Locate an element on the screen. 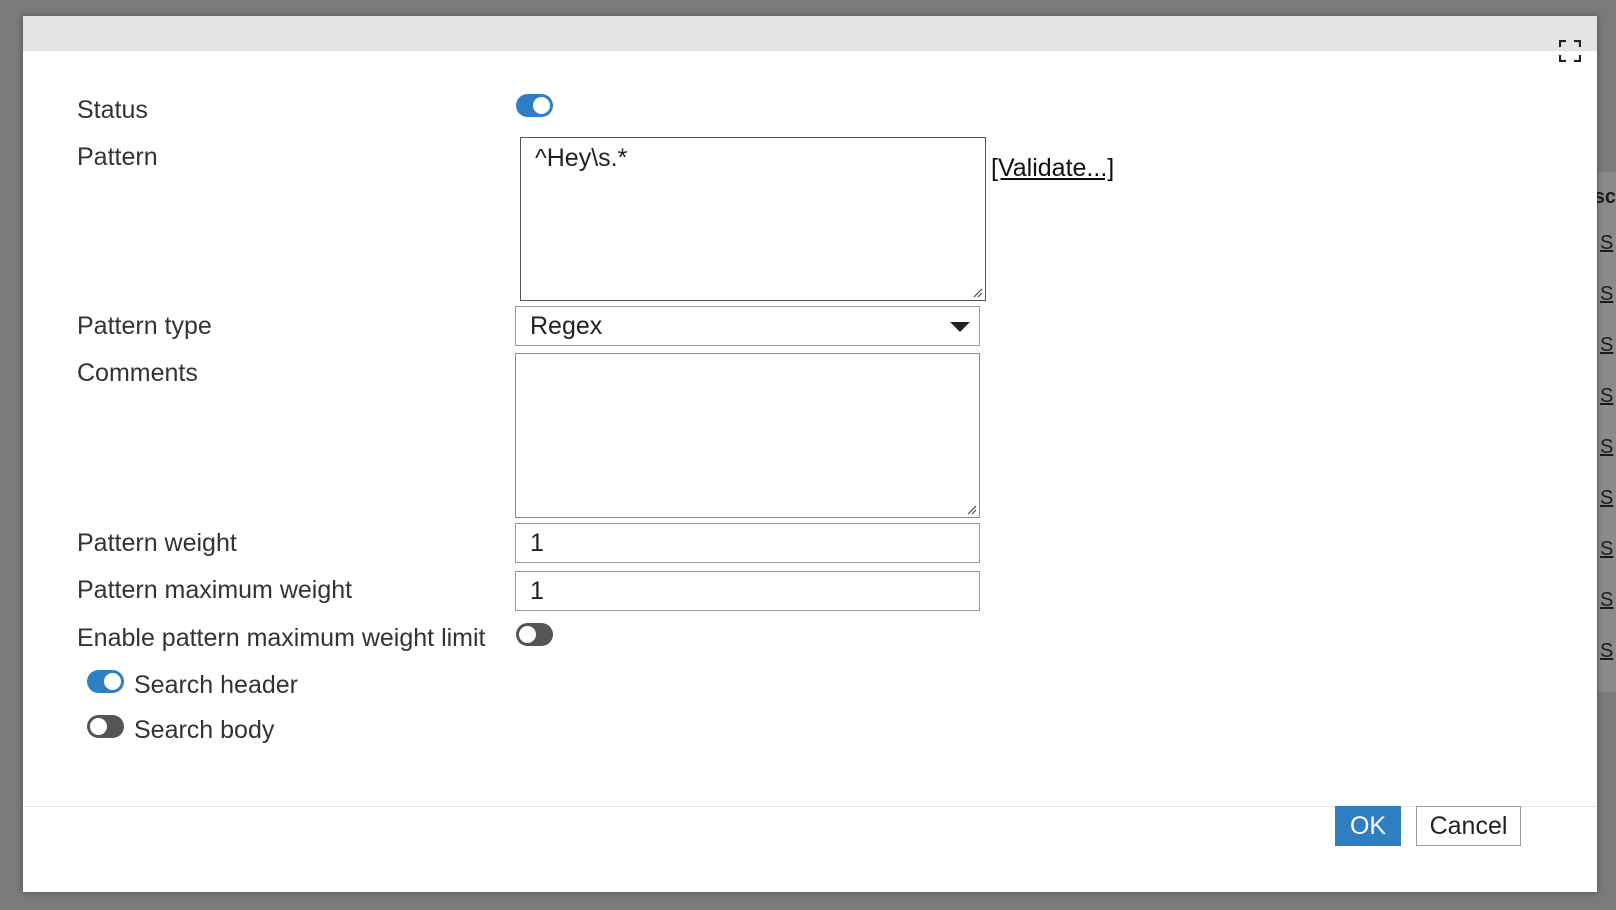  pattern-type-value: Regex is located at coordinates (566, 326).